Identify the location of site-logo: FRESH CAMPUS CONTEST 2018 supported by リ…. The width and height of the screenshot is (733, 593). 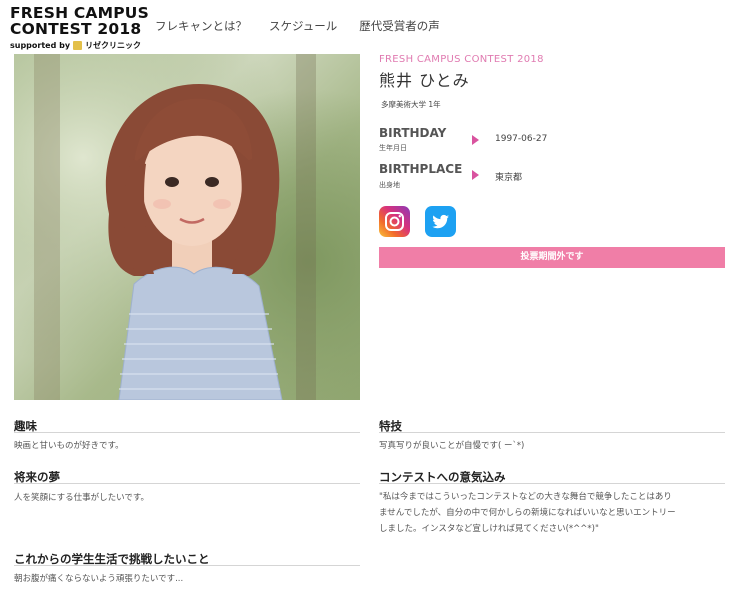
(79, 27).